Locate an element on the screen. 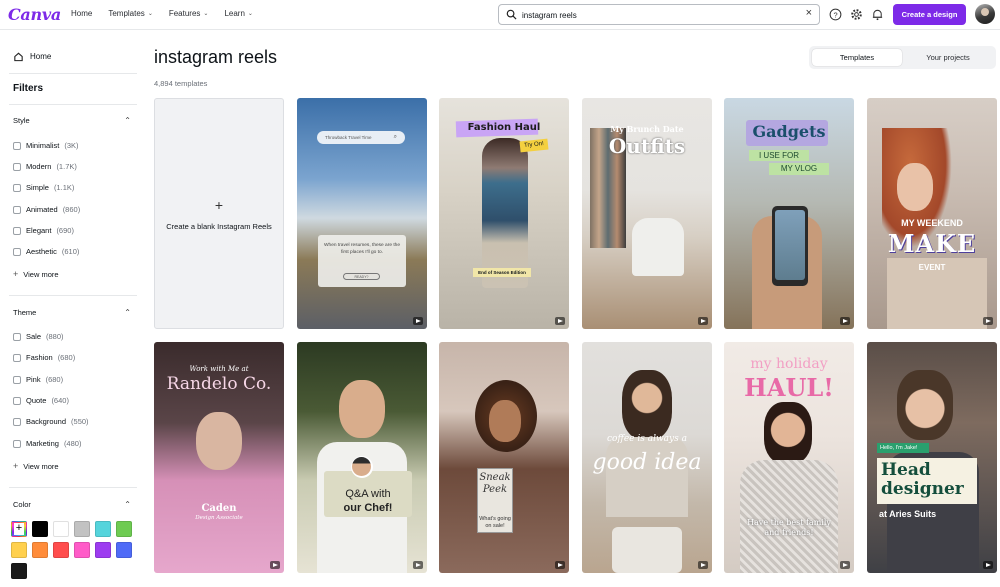  option-count: (3K) is located at coordinates (71, 145).